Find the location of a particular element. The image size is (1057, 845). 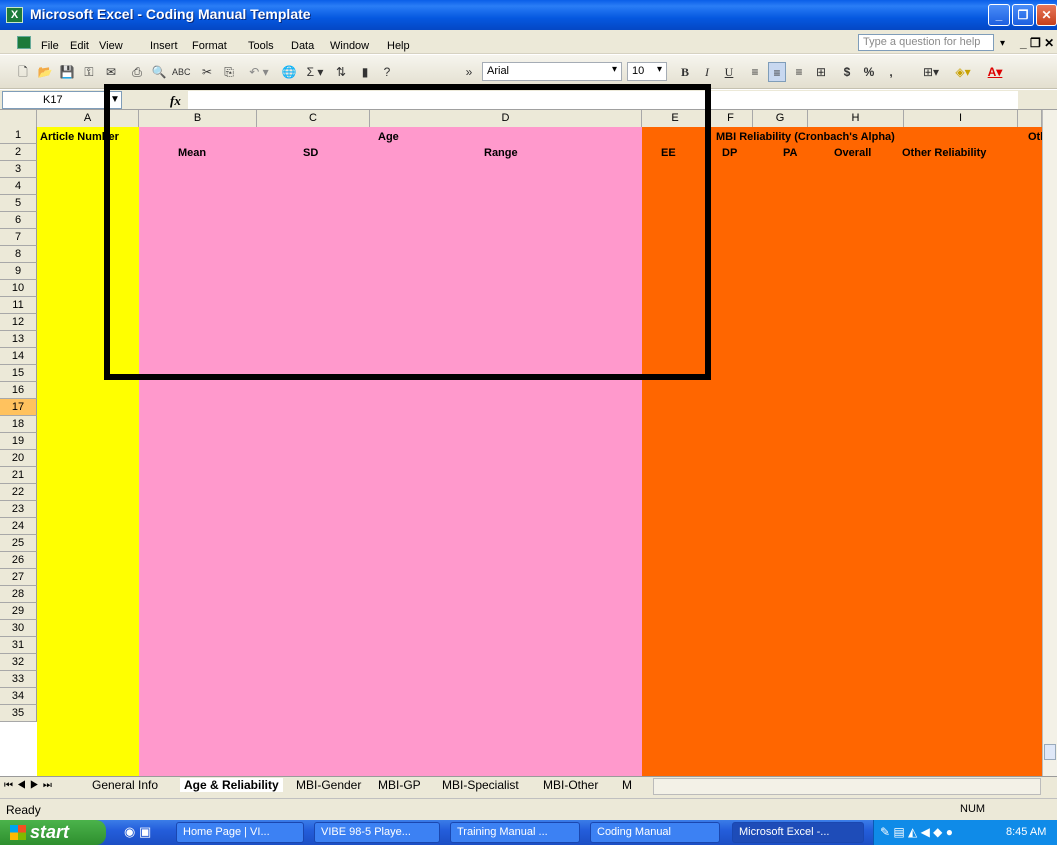

cell-other-reliability: Other Reliability is located at coordinates (944, 153).